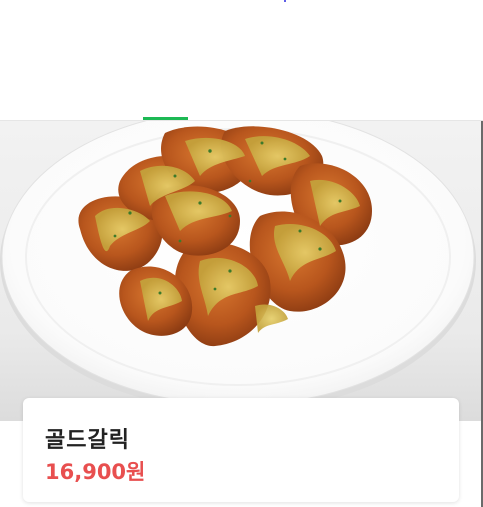 The height and width of the screenshot is (507, 483). I want to click on product-name: 골드갈릭, so click(87, 440).